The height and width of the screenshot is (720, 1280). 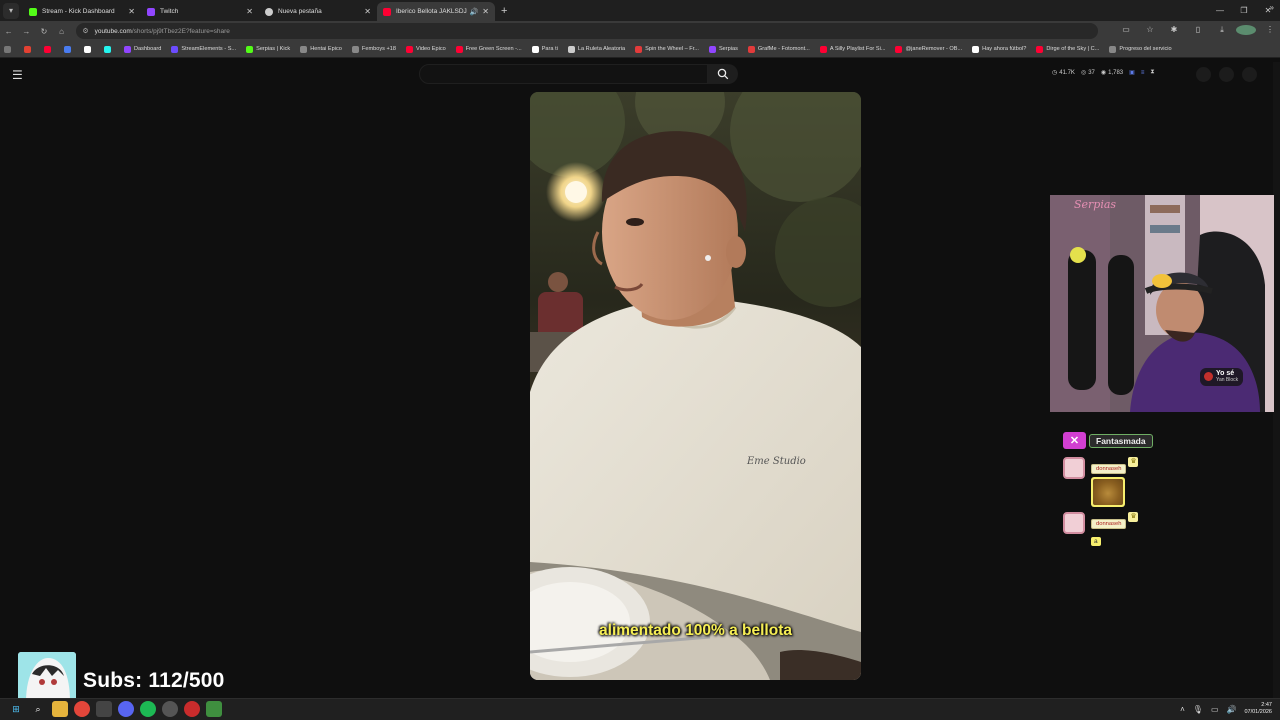 What do you see at coordinates (436, 11) in the screenshot?
I see `tab-youtube-short: Iberico Bellota JAKLSDJA - 🔊 ✕` at bounding box center [436, 11].